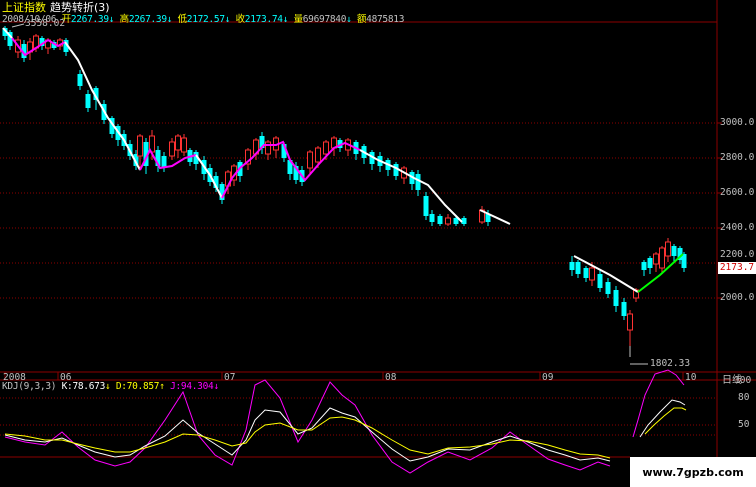  Describe the element at coordinates (197, 386) in the screenshot. I see `j-value: 94.304` at that location.